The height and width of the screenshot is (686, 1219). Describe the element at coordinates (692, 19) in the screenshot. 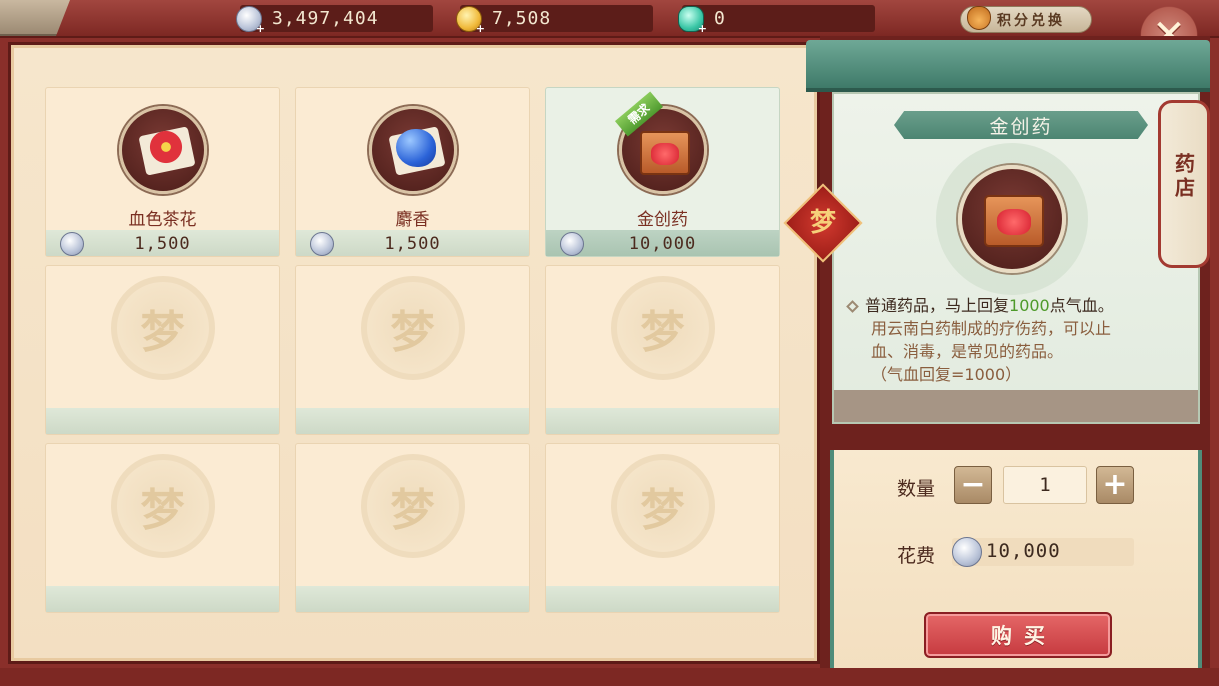

I see `jade-icon: +` at that location.